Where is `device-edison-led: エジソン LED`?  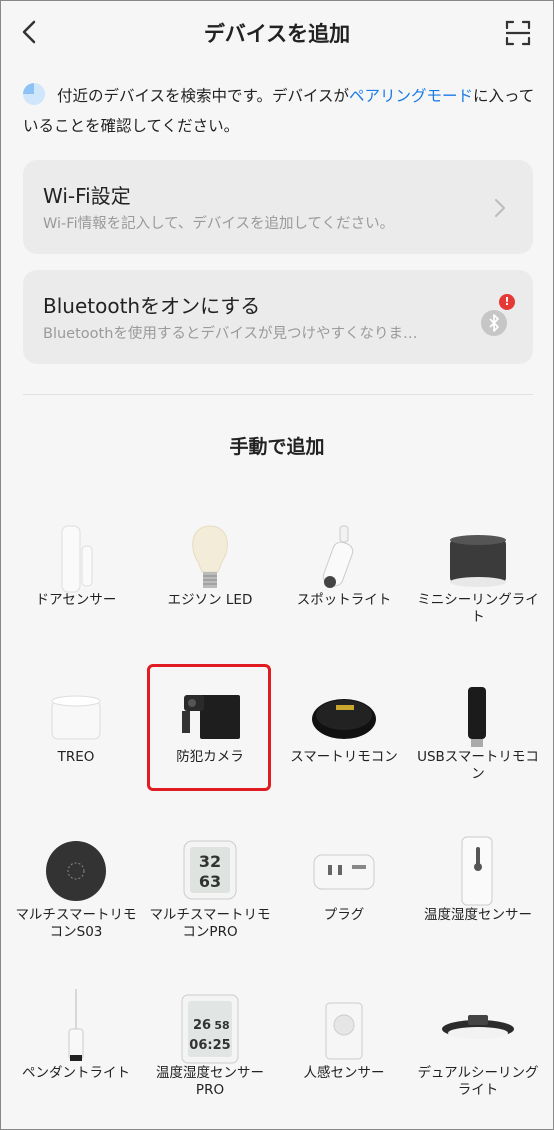 device-edison-led: エジソン LED is located at coordinates (210, 581).